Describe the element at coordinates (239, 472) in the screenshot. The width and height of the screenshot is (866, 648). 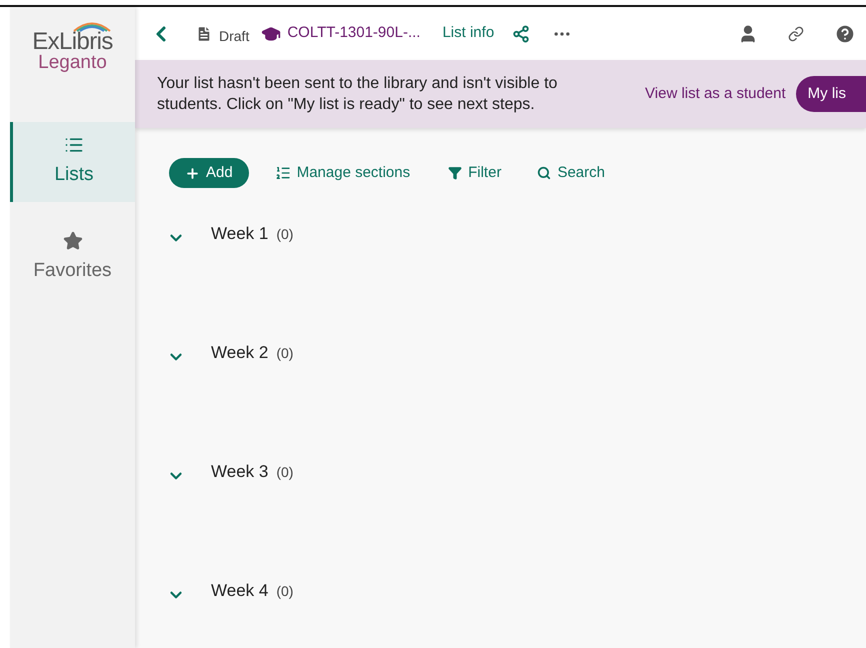
I see `section-title: Week 3` at that location.